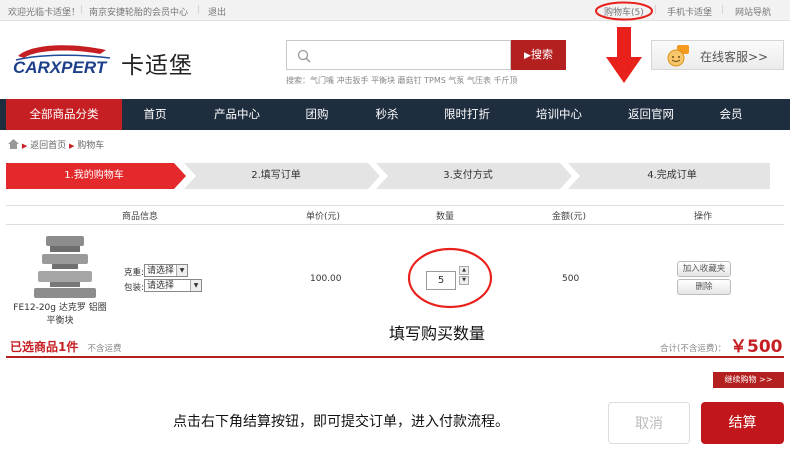  What do you see at coordinates (395, 215) in the screenshot?
I see `cart-table-header: 商品信息 单价(元) 数量 金额(元) 操作` at bounding box center [395, 215].